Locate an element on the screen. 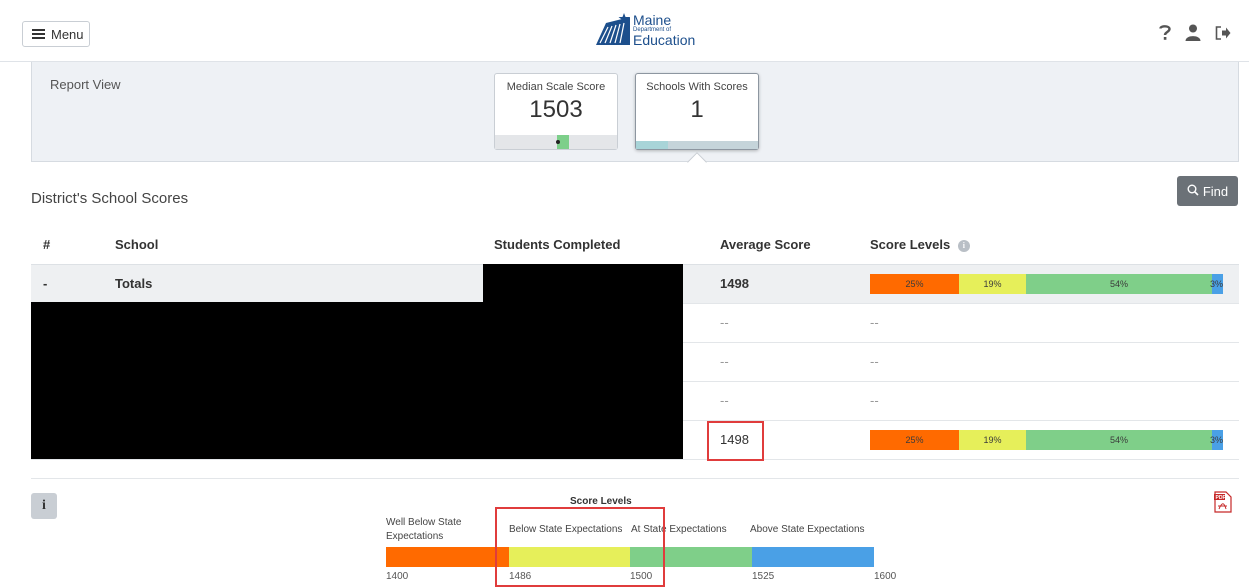  median-scale-score-card: Median Scale Score 1503 is located at coordinates (556, 111).